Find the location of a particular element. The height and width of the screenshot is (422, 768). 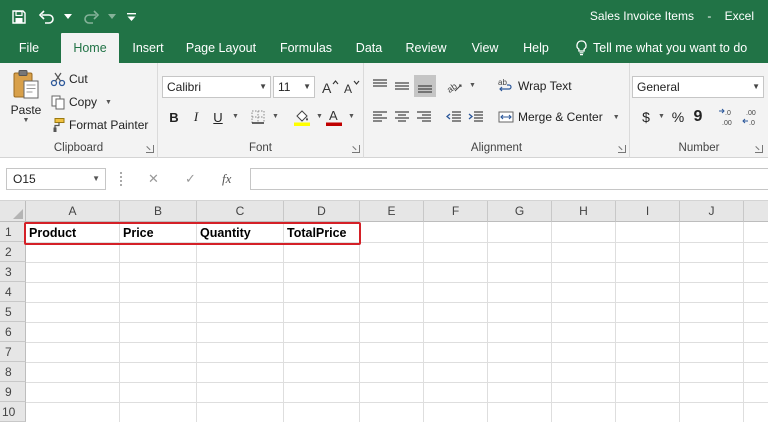

percent-button: % is located at coordinates (678, 117).